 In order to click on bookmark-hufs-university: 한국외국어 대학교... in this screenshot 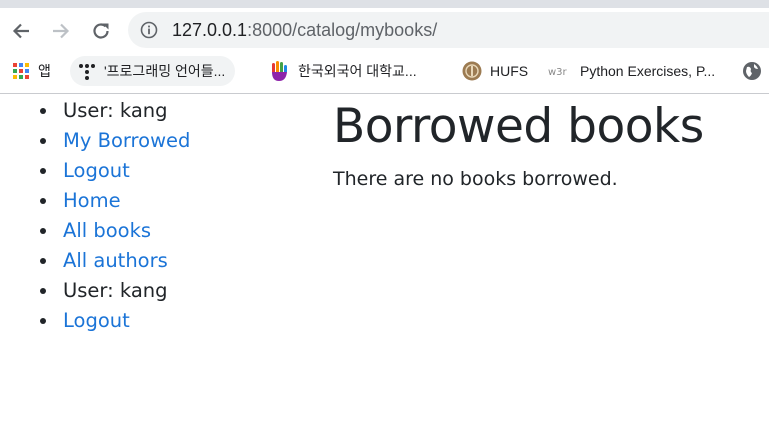, I will do `click(342, 71)`.